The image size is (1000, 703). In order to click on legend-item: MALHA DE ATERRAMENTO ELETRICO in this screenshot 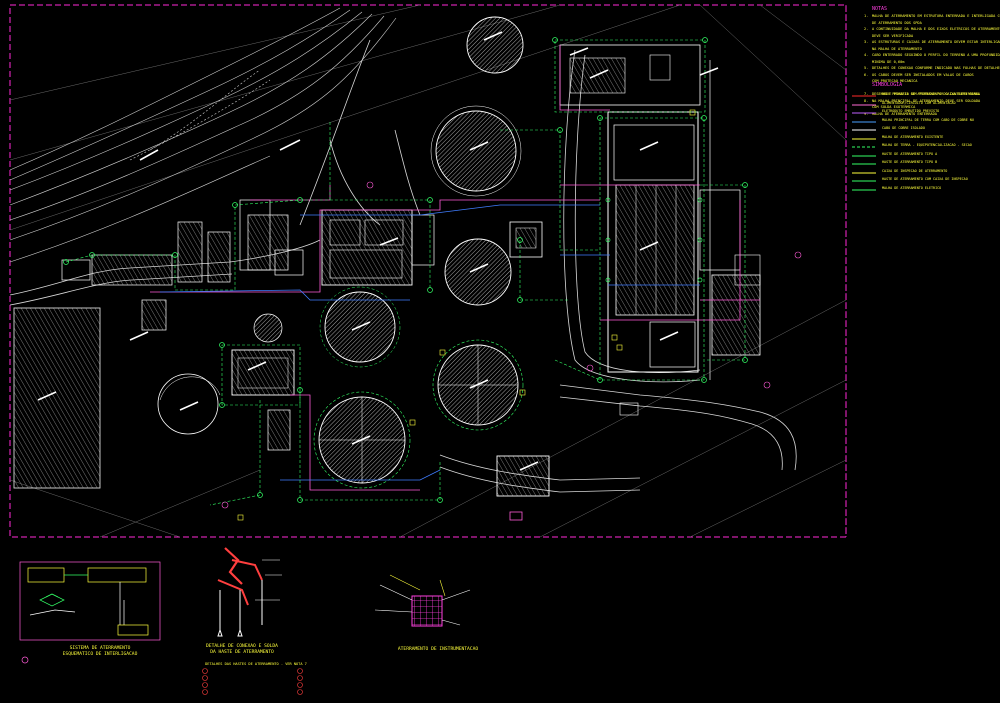, I will do `click(925, 190)`.